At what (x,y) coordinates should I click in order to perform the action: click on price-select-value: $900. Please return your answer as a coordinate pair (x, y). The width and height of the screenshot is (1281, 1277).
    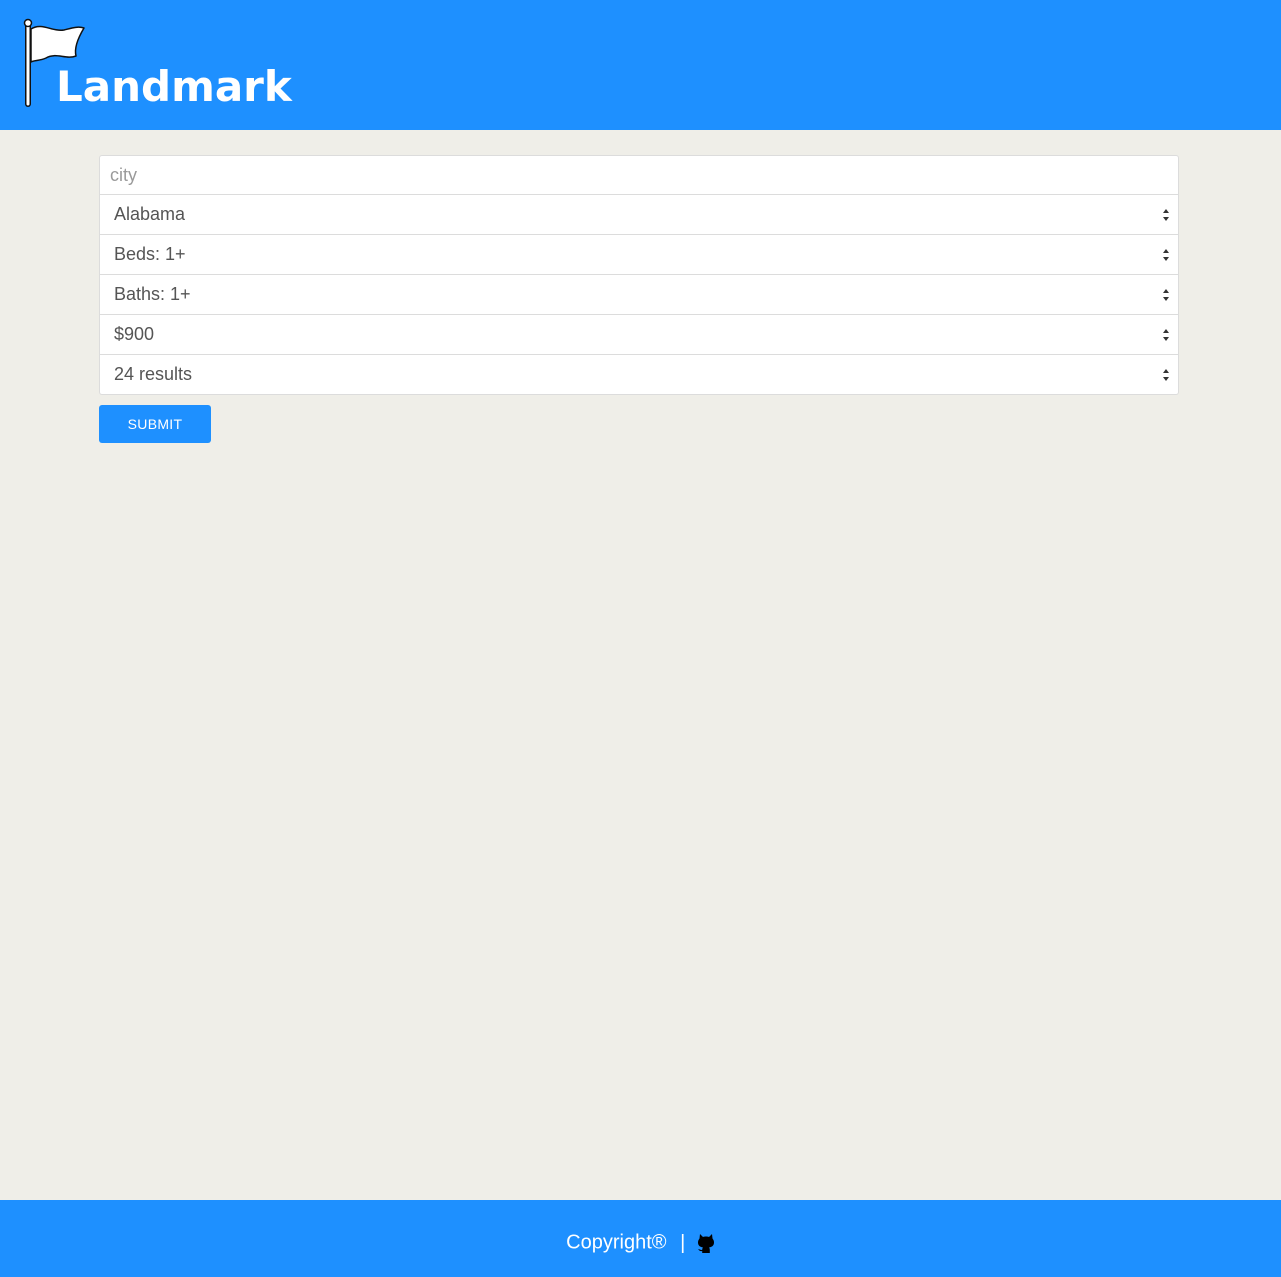
    Looking at the image, I should click on (134, 334).